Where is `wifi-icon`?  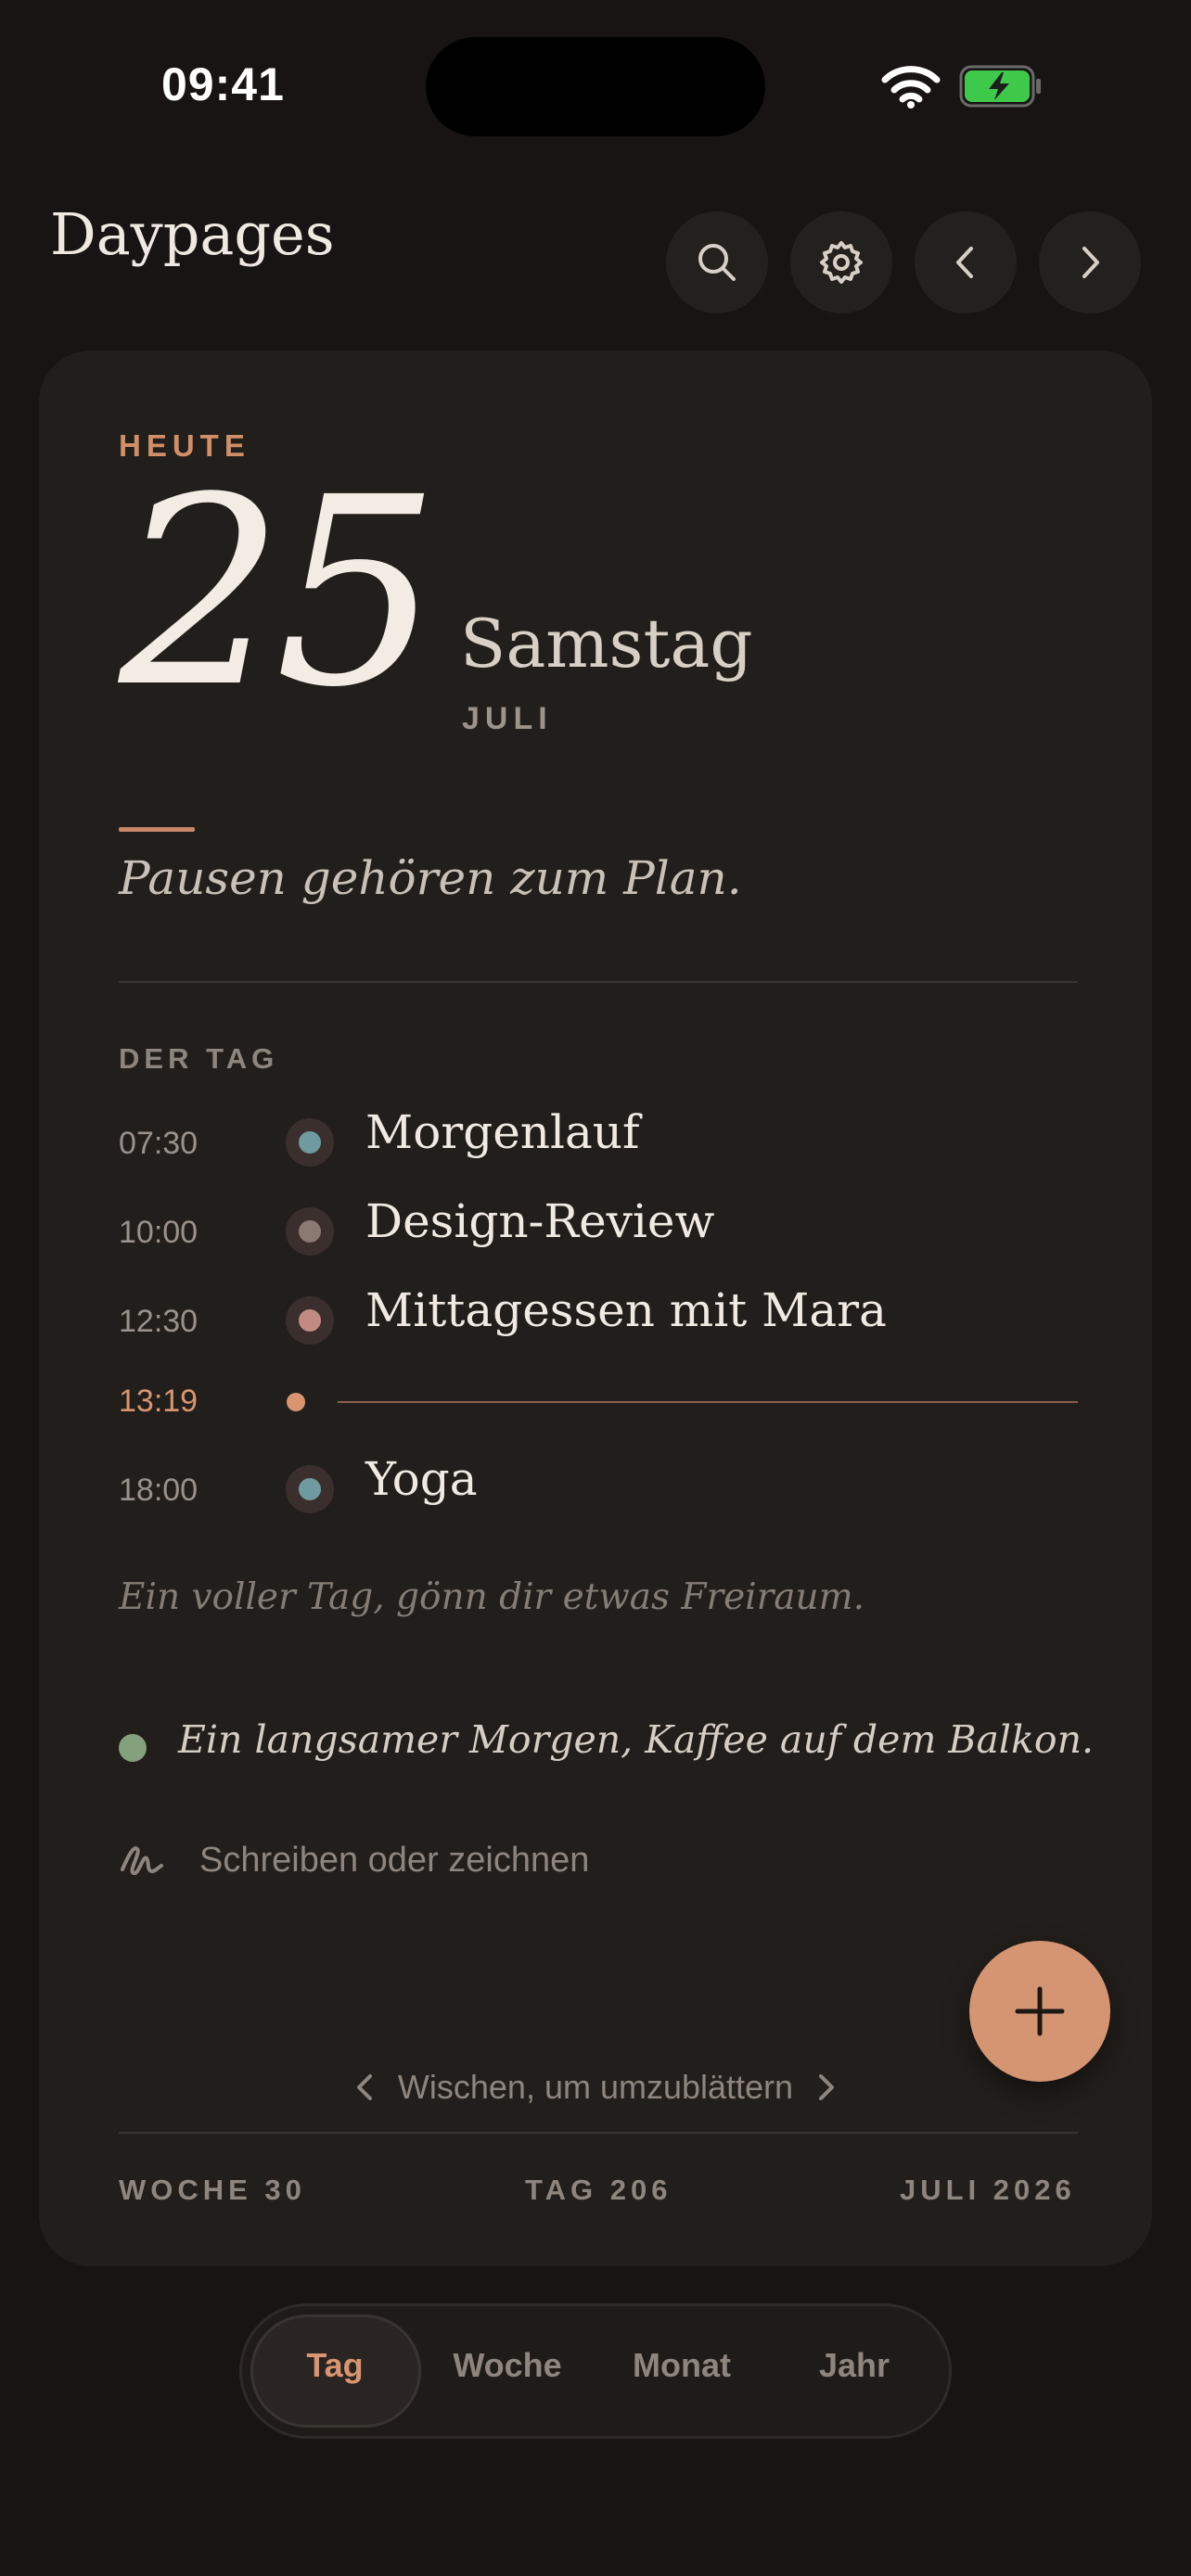
wifi-icon is located at coordinates (911, 87).